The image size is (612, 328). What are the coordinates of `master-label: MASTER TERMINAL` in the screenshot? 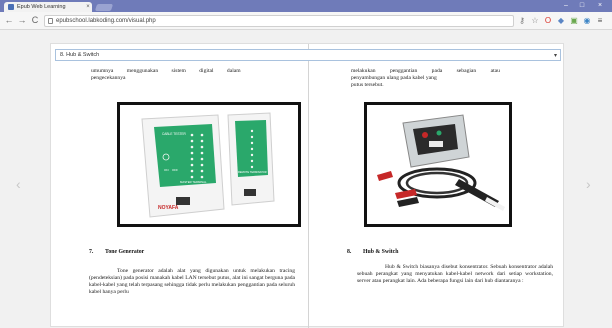 It's located at (193, 182).